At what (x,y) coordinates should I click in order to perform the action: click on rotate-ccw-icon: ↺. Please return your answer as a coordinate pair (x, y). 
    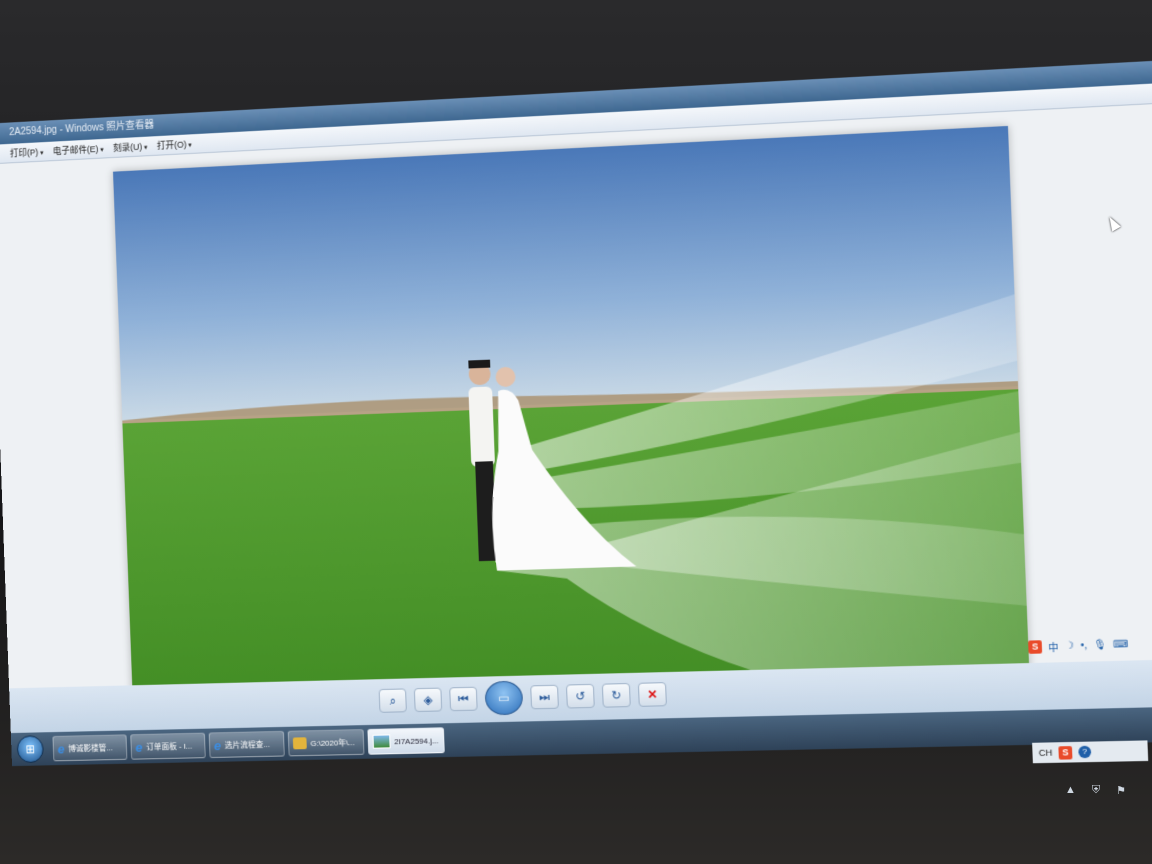
    Looking at the image, I should click on (580, 696).